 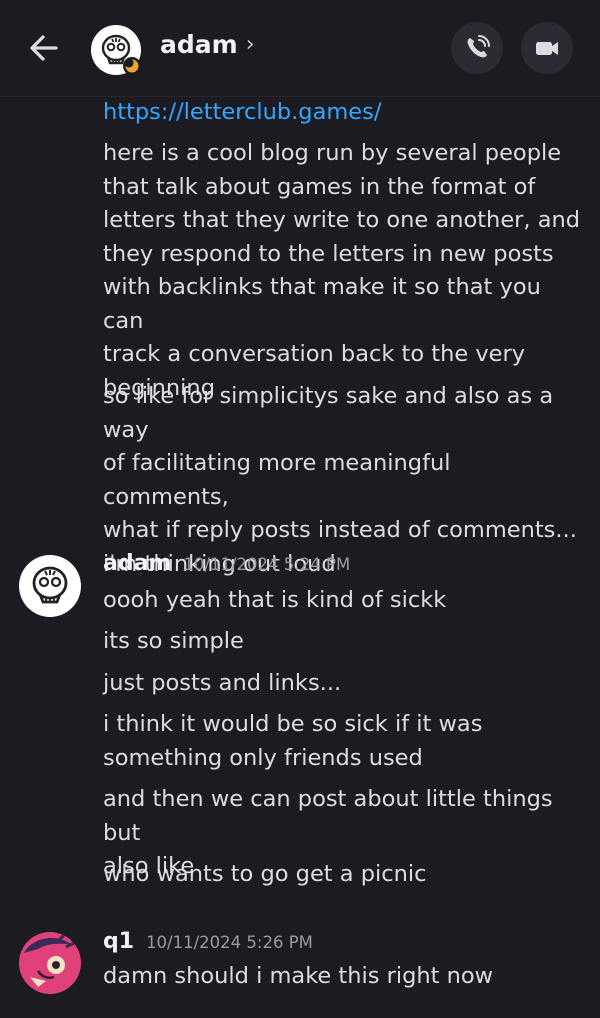 I want to click on video-call-button, so click(x=547, y=48).